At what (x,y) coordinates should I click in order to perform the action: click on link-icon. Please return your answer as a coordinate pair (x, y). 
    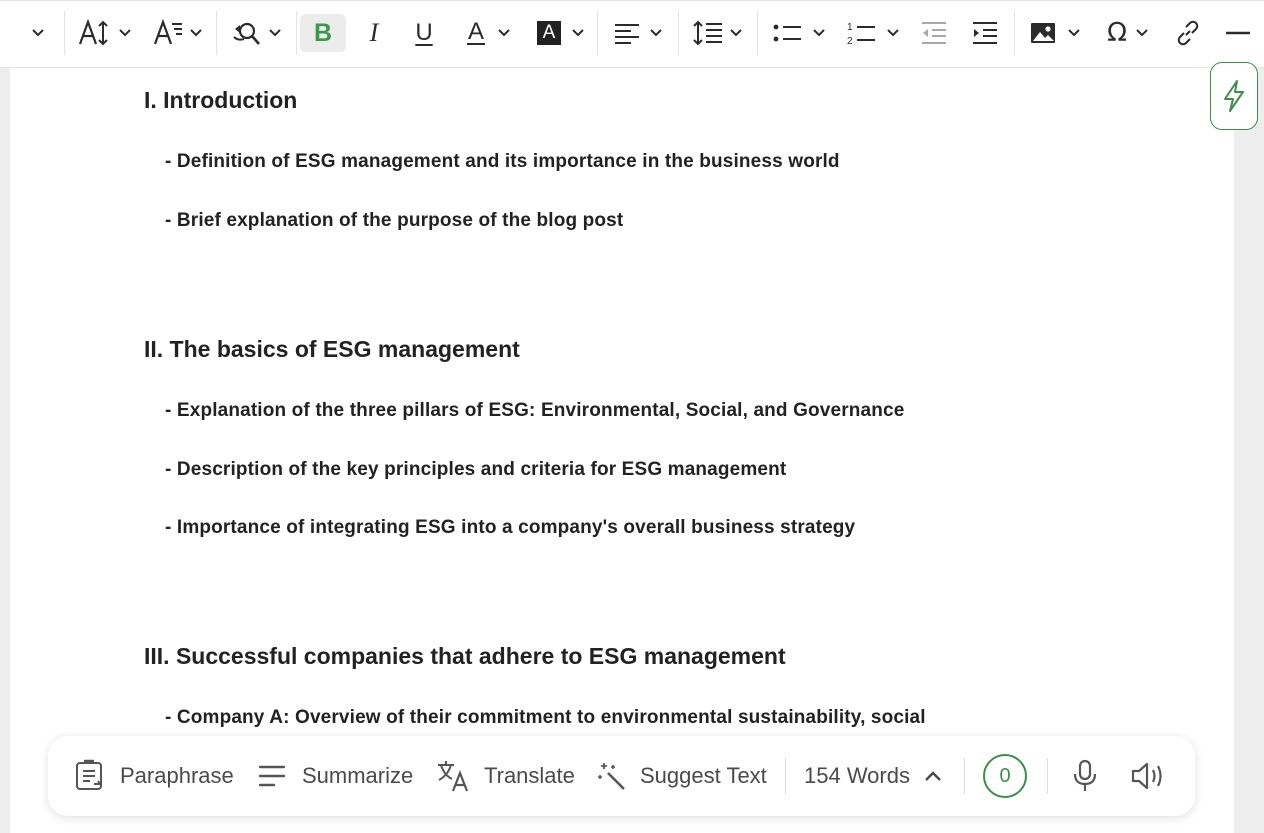
    Looking at the image, I should click on (1188, 33).